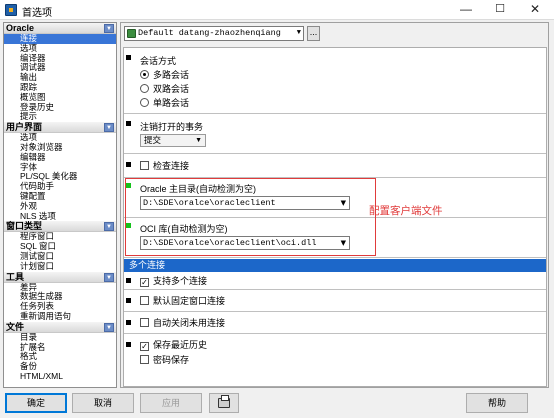 The height and width of the screenshot is (418, 554). I want to click on category-files-label: 文件, so click(15, 326).